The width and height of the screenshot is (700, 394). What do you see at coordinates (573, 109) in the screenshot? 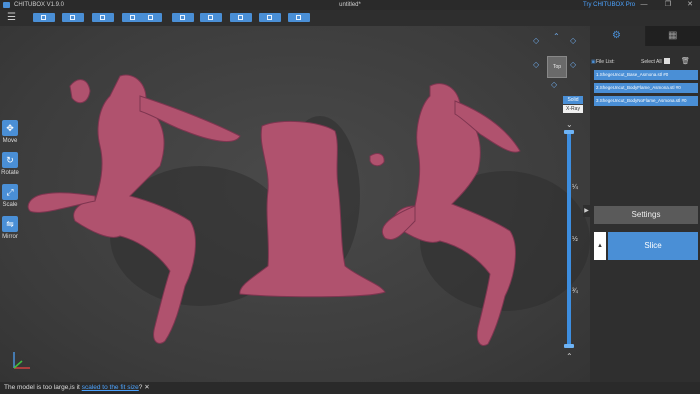
I see `xray-mode-button: X-Ray` at bounding box center [573, 109].